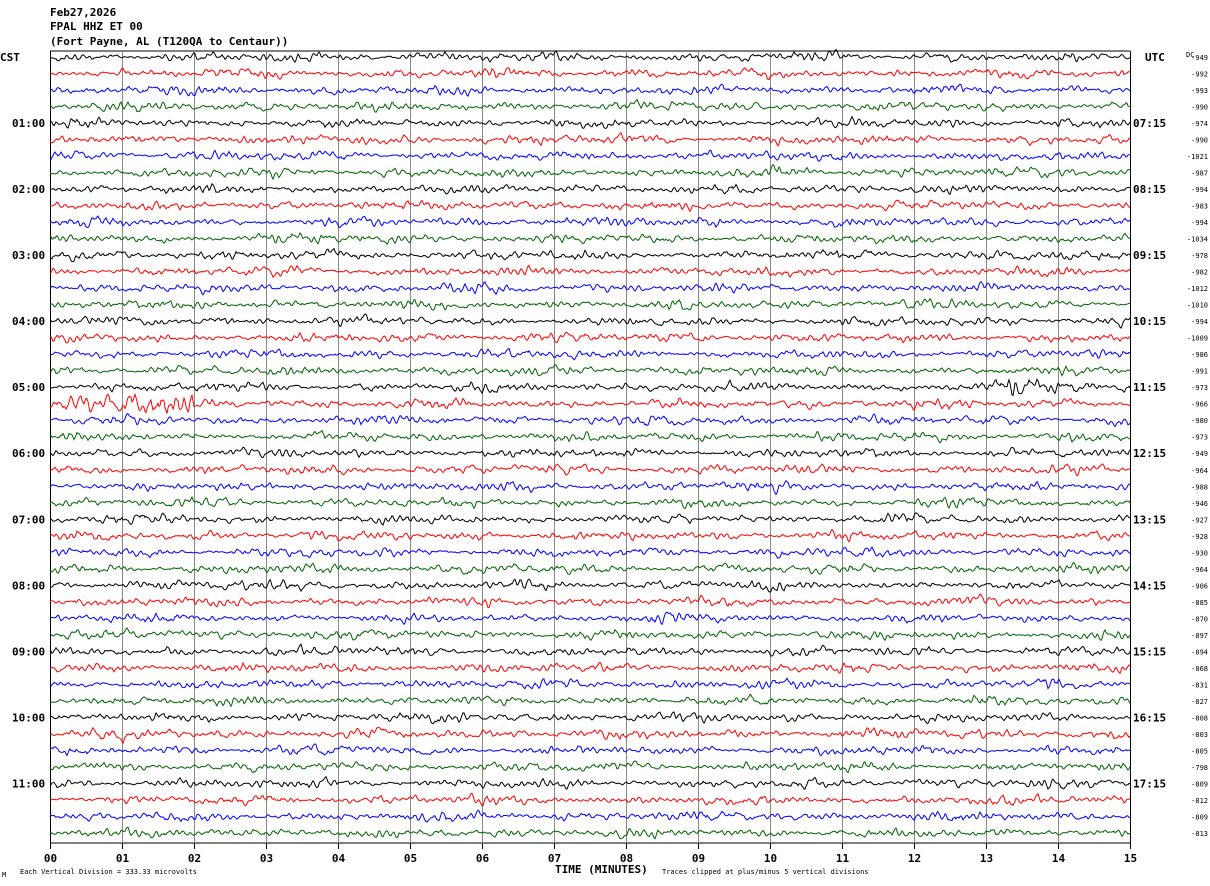 The height and width of the screenshot is (886, 1210). What do you see at coordinates (1199, 520) in the screenshot?
I see `dc-offset-label: -927` at bounding box center [1199, 520].